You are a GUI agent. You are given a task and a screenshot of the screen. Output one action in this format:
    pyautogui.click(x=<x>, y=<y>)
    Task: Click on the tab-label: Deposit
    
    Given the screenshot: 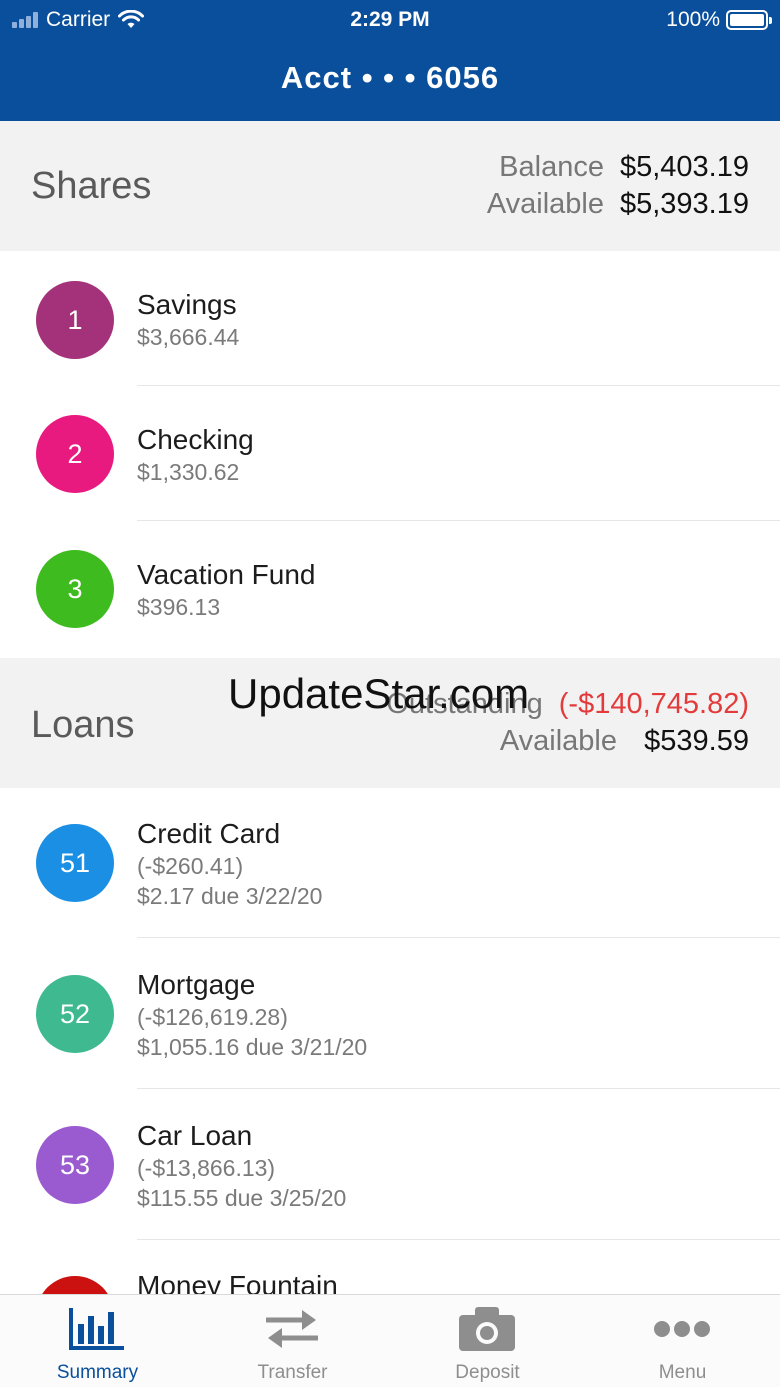 What is the action you would take?
    pyautogui.click(x=487, y=1372)
    